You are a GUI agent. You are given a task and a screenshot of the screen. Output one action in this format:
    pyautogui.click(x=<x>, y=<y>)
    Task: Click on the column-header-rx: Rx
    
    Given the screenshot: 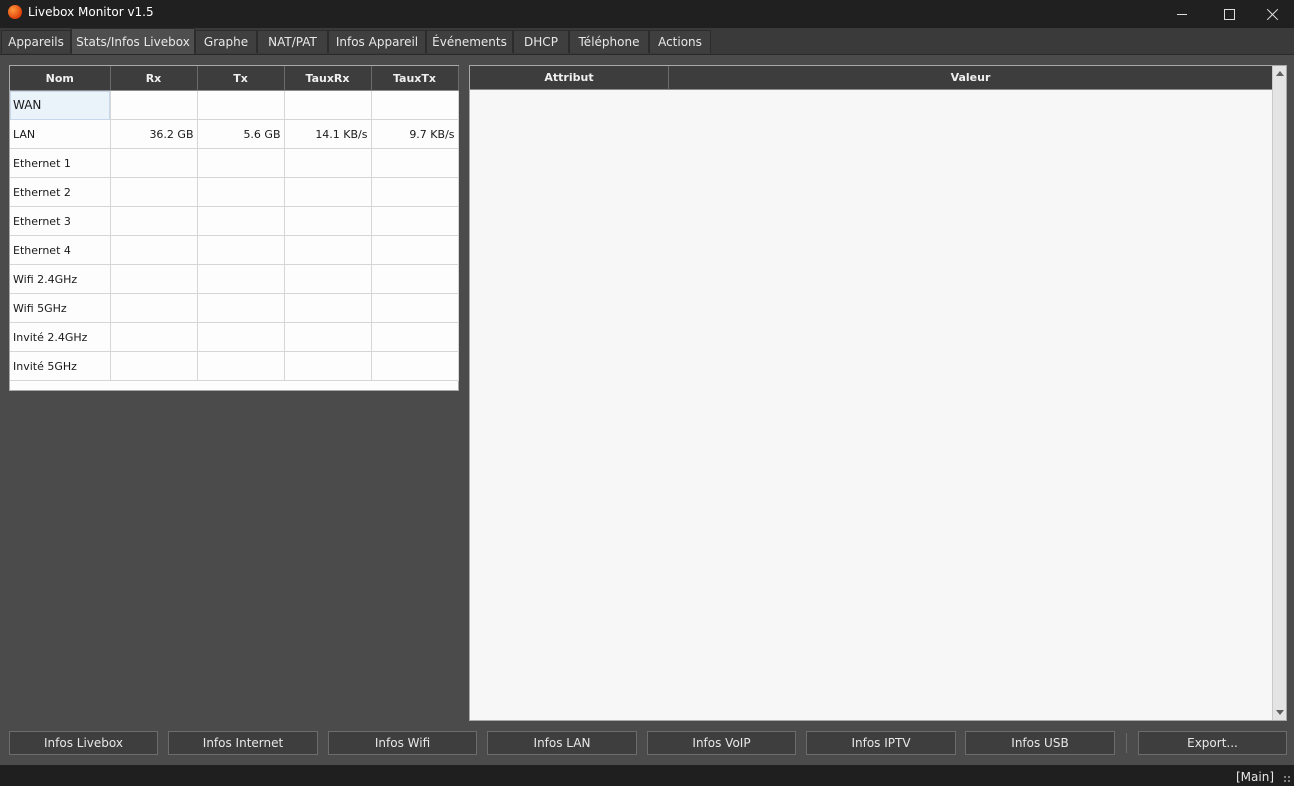 What is the action you would take?
    pyautogui.click(x=154, y=78)
    